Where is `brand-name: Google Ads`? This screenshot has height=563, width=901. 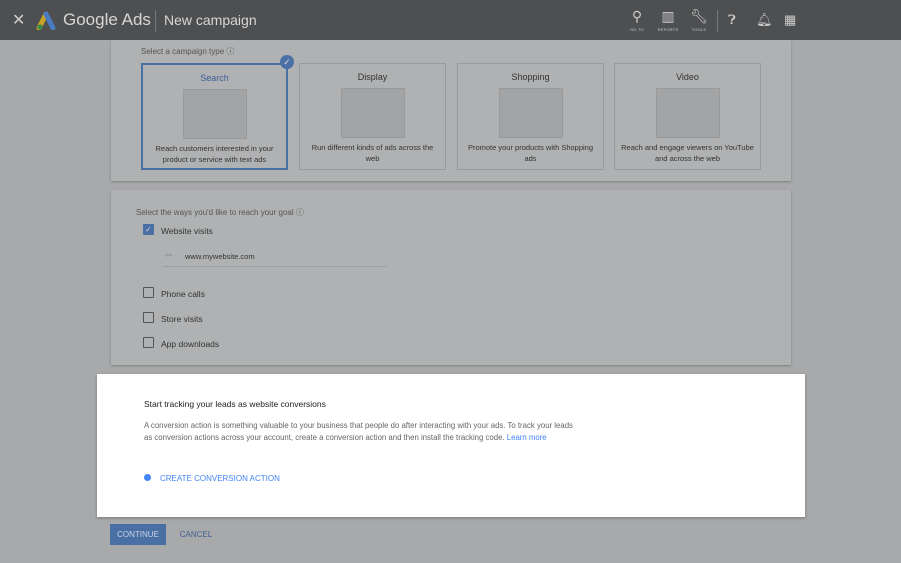 brand-name: Google Ads is located at coordinates (107, 19).